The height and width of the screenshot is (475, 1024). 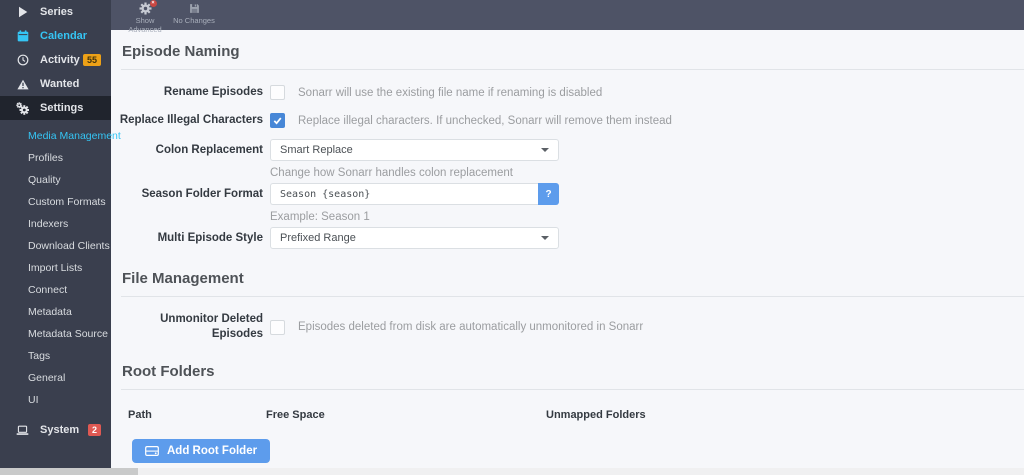 I want to click on toolbar-button-label: No Changes, so click(x=194, y=20).